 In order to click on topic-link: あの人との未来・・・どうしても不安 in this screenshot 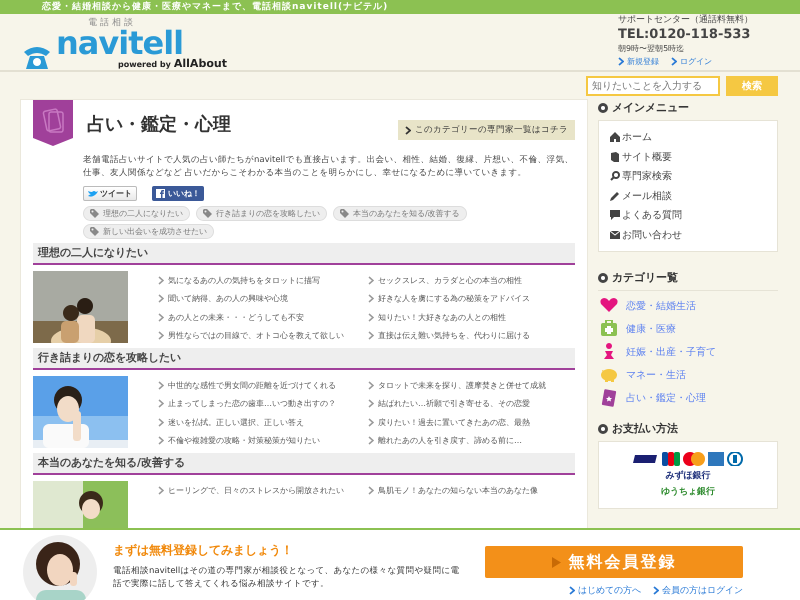, I will do `click(263, 317)`.